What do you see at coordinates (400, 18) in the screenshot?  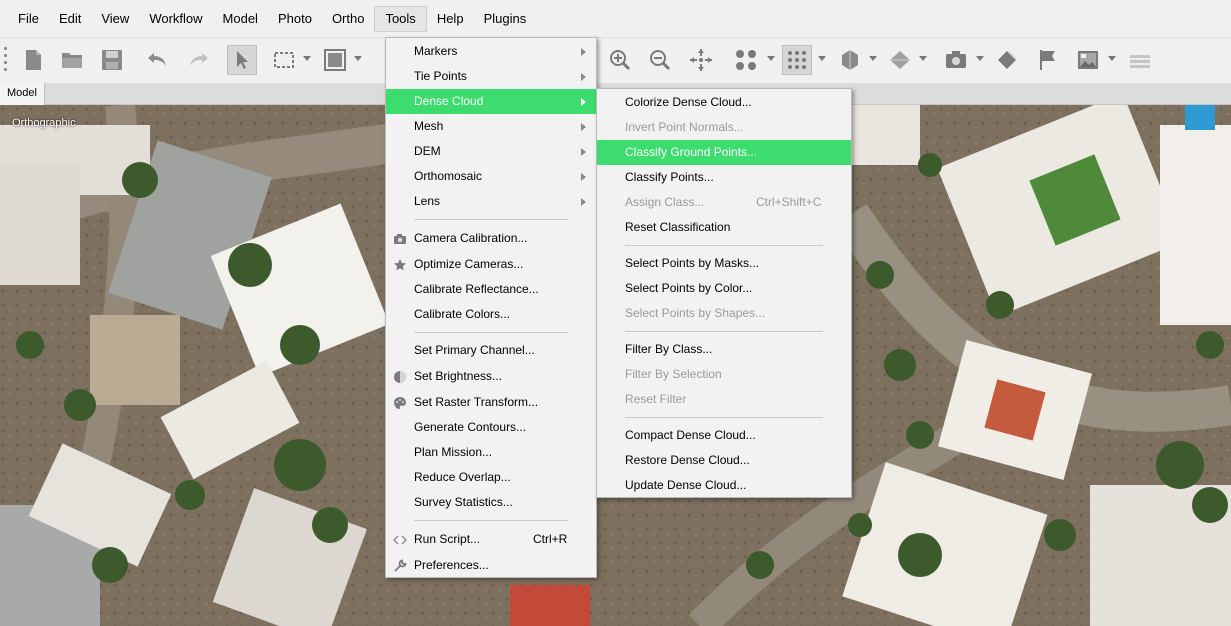 I see `menu-tools: Tools` at bounding box center [400, 18].